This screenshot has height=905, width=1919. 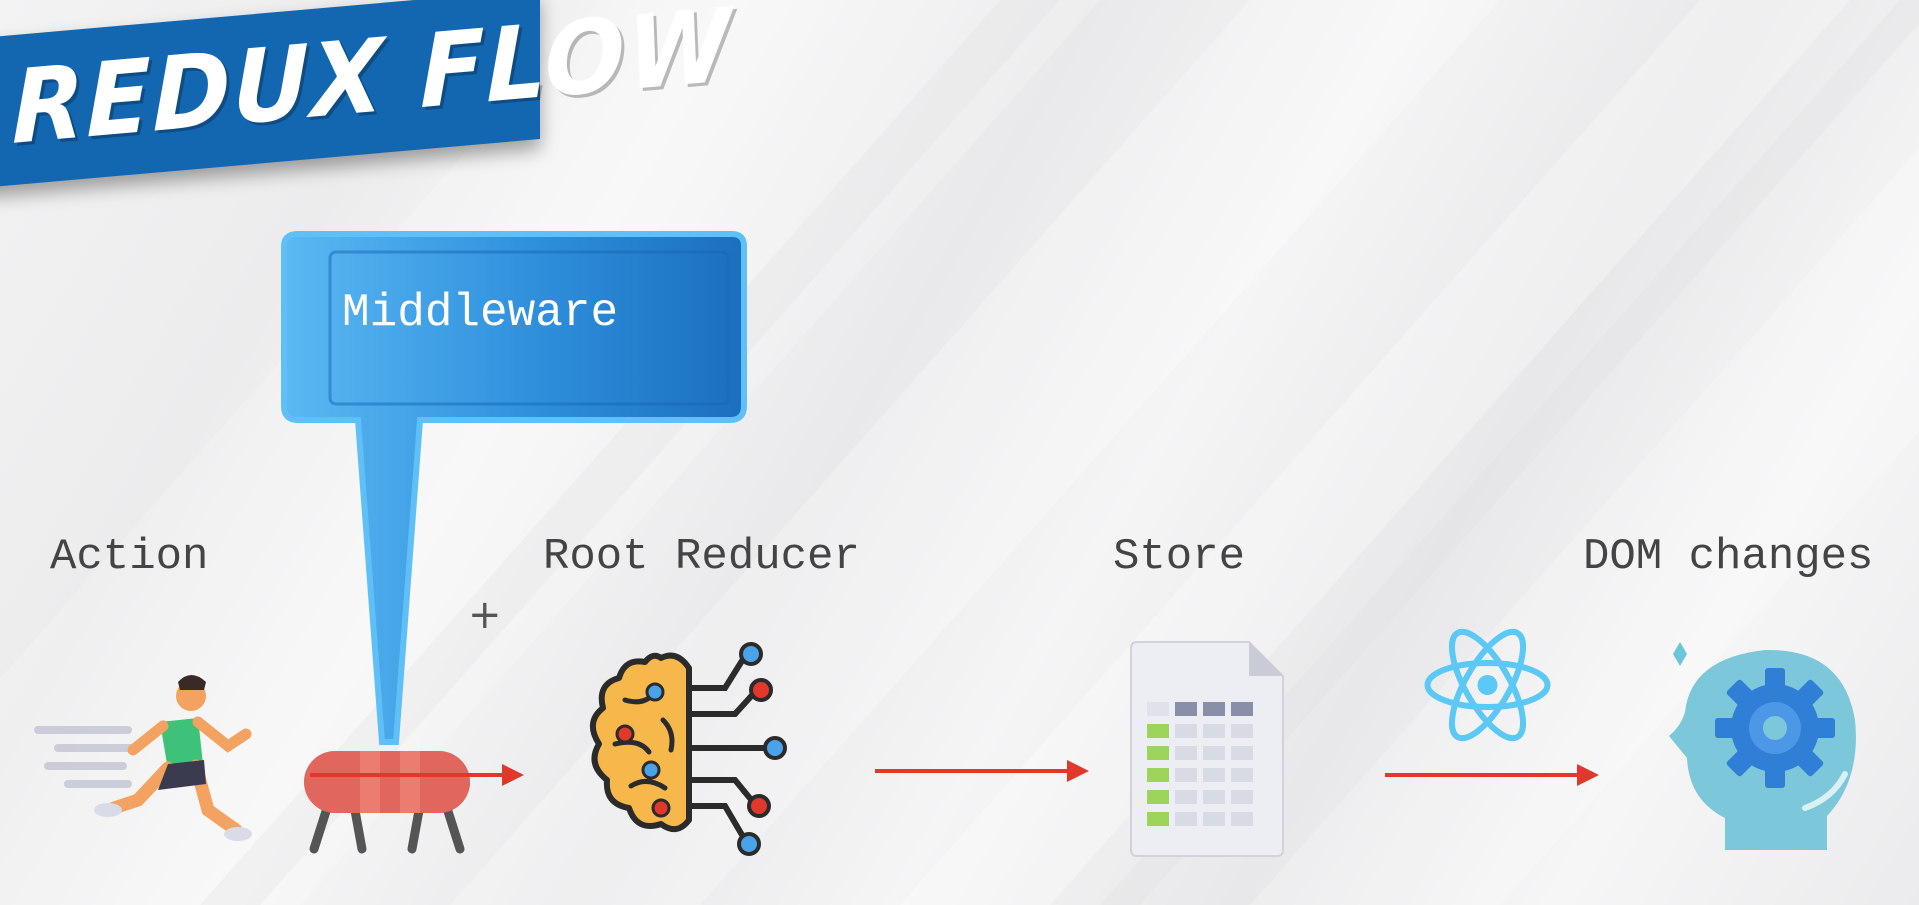 I want to click on runner-icon, so click(x=143, y=758).